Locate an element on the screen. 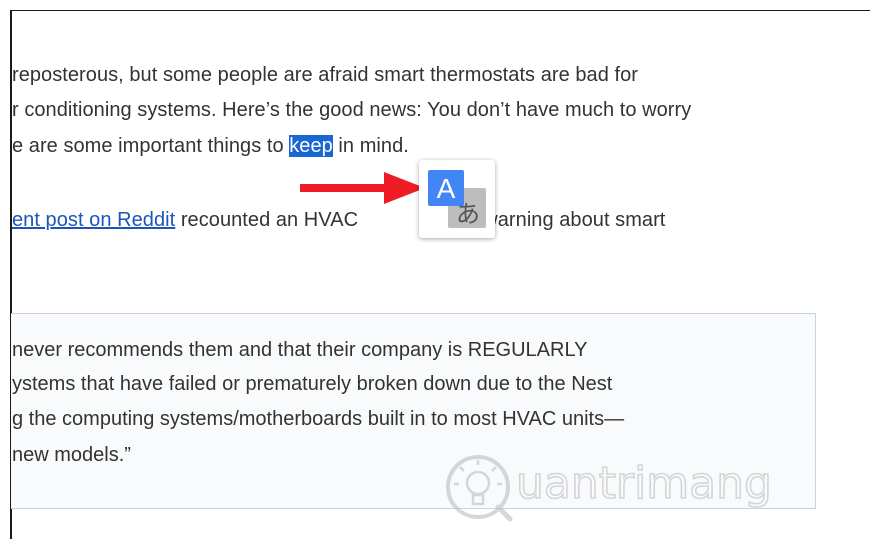 This screenshot has width=870, height=539. article-text: in mind. is located at coordinates (370, 146).